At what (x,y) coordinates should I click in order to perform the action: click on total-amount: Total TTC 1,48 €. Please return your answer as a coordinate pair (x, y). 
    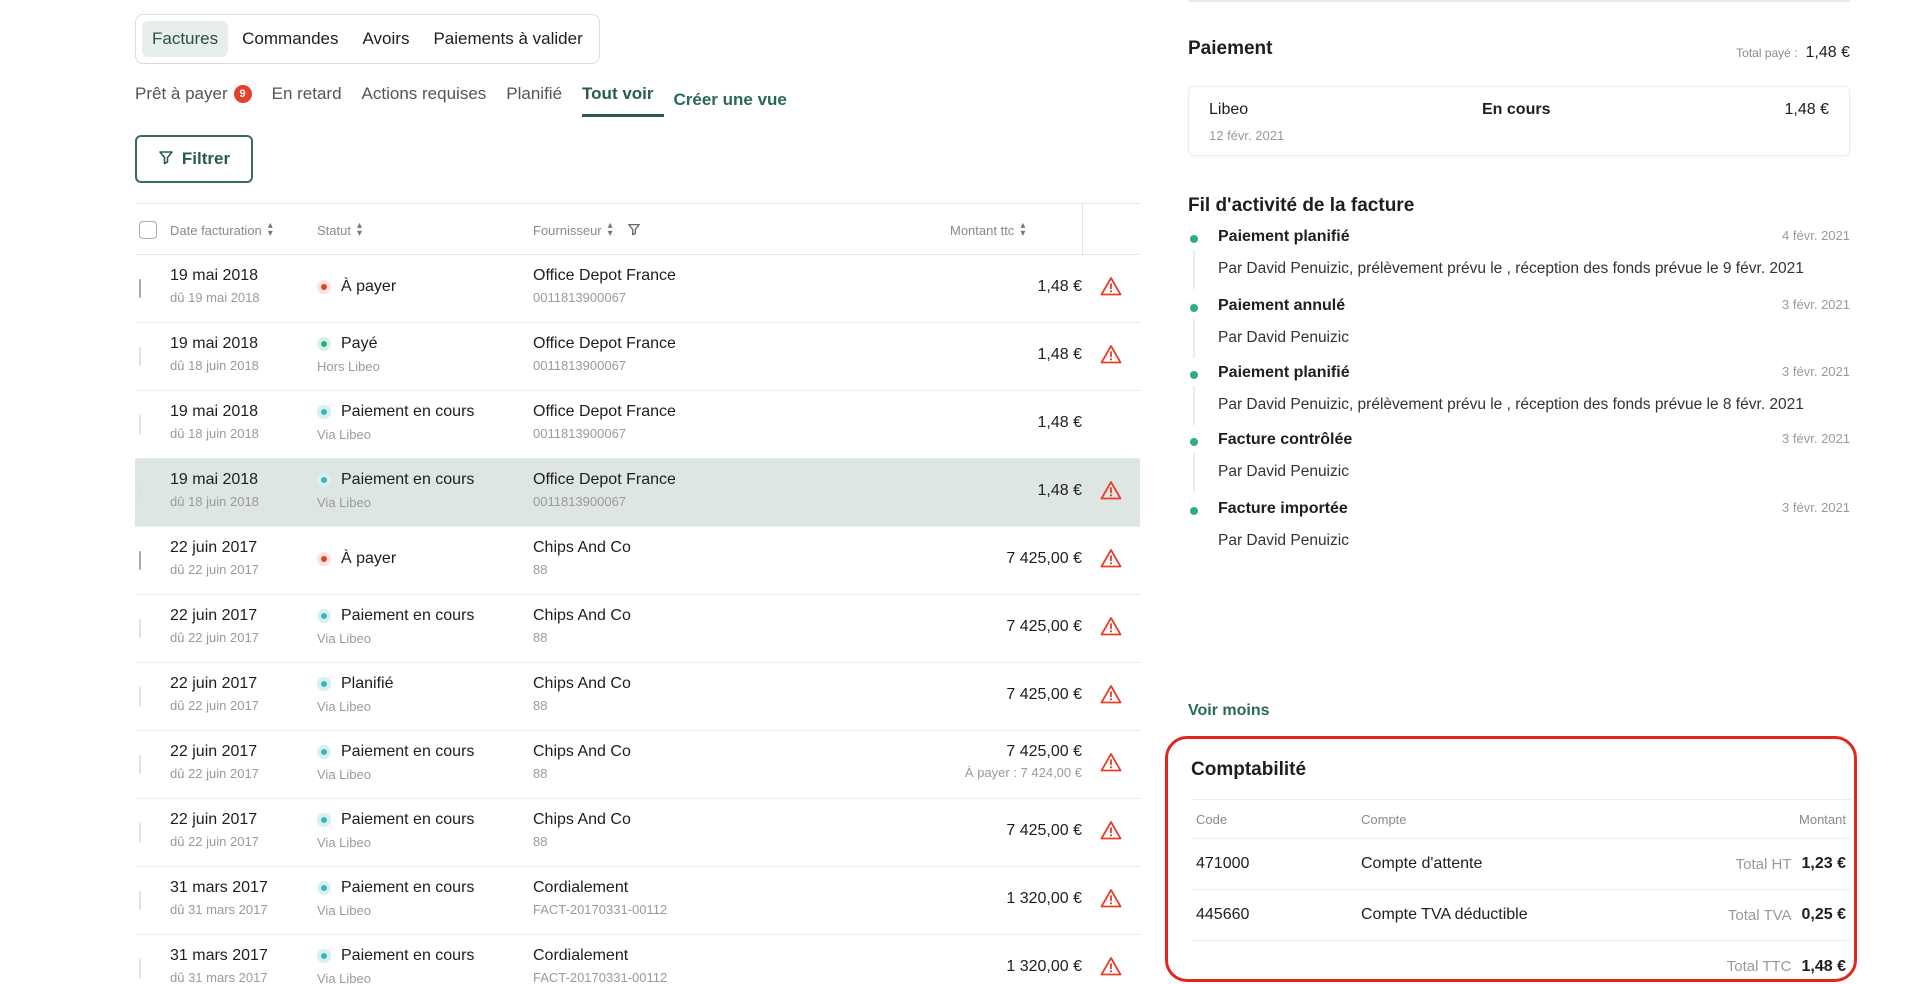
    Looking at the image, I should click on (1786, 962).